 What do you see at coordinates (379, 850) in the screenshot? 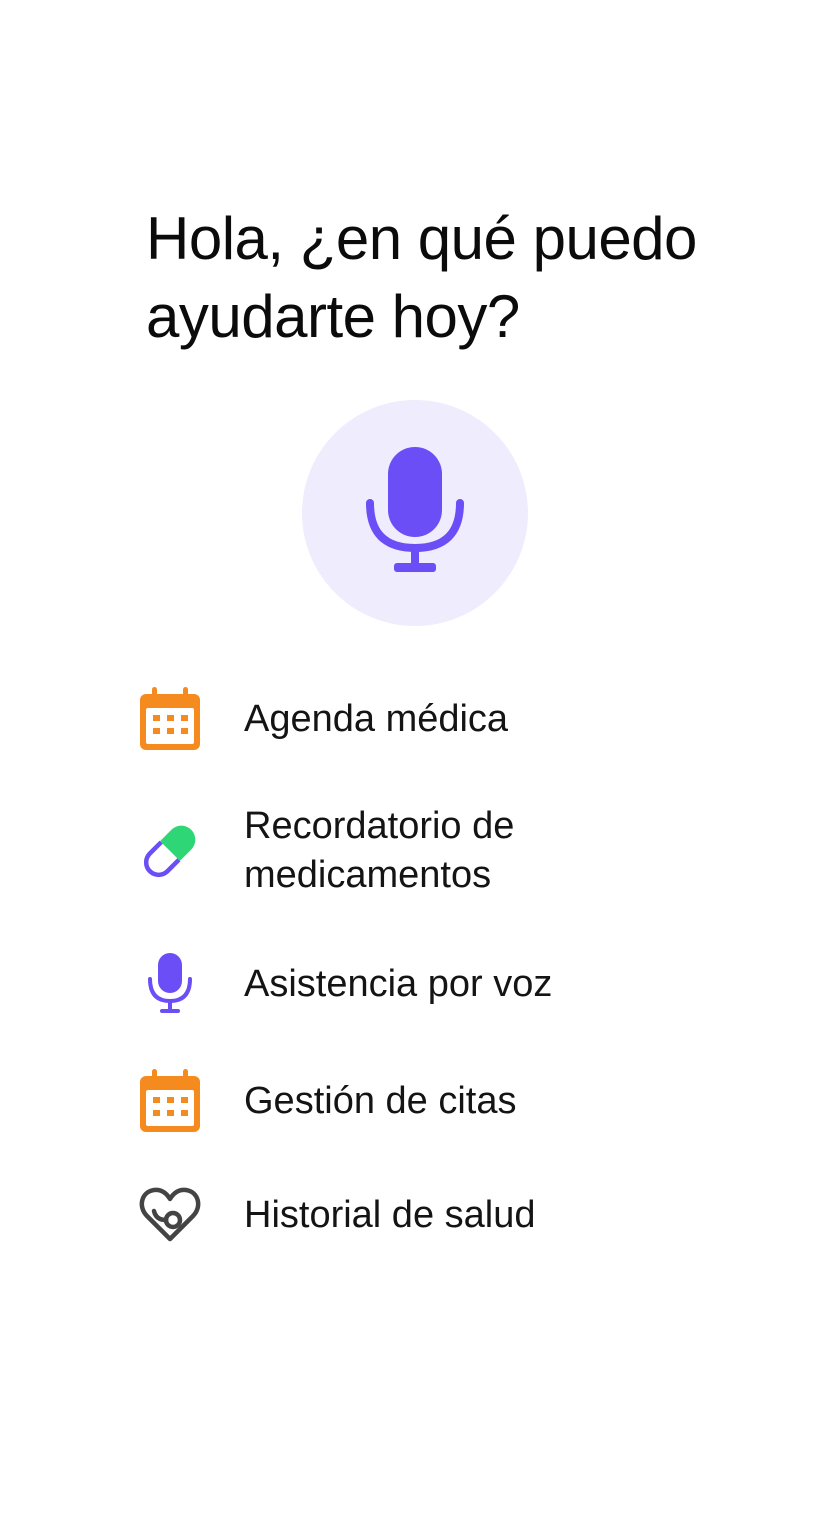
I see `menu-item-label: Recordatorio de medicamentos` at bounding box center [379, 850].